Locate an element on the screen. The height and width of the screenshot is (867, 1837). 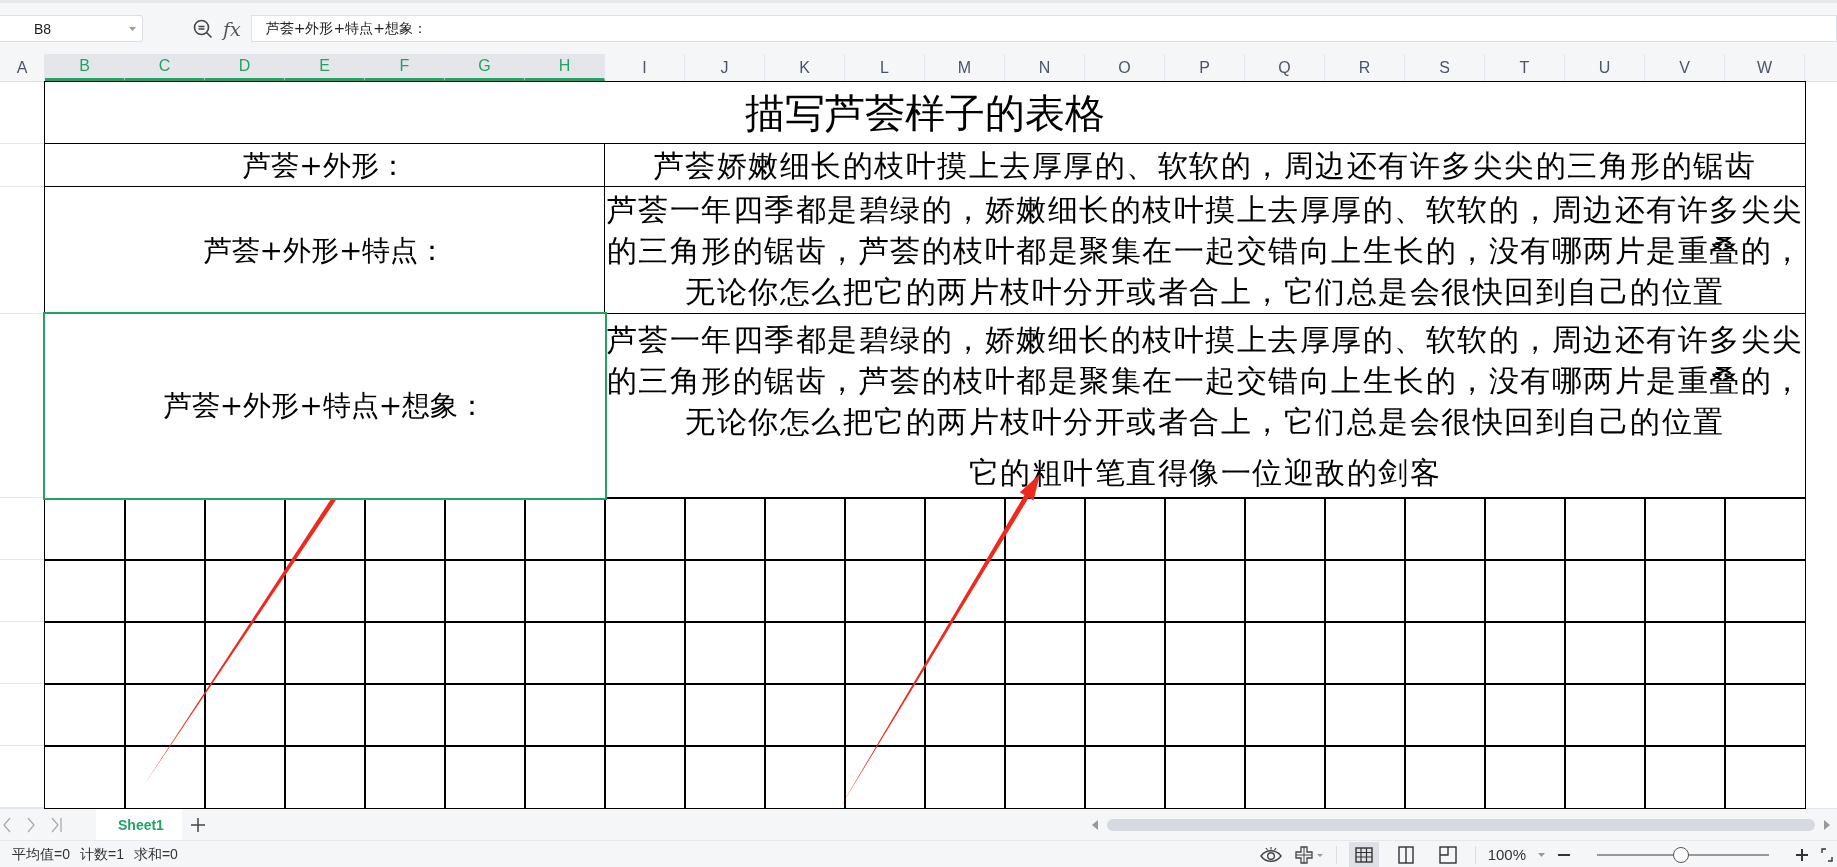
scroll-left-icon is located at coordinates (1095, 824).